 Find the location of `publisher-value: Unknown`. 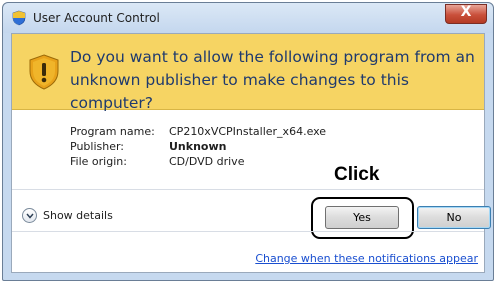

publisher-value: Unknown is located at coordinates (198, 146).